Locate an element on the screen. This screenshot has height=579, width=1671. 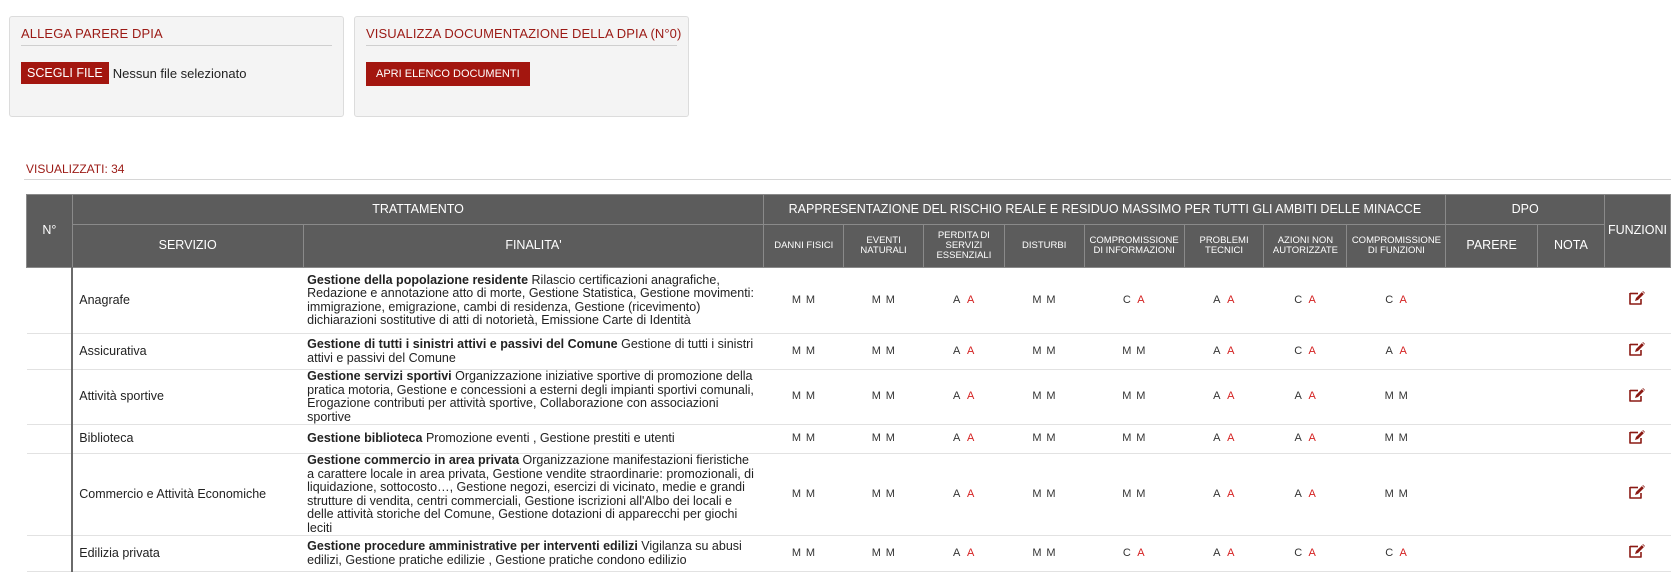
open-documents-button: APRI ELENCO DOCUMENTI is located at coordinates (448, 74).